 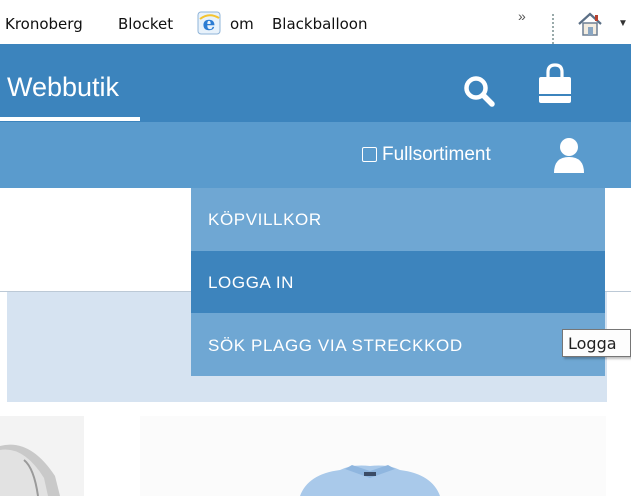 I want to click on shirt-image, so click(x=370, y=480).